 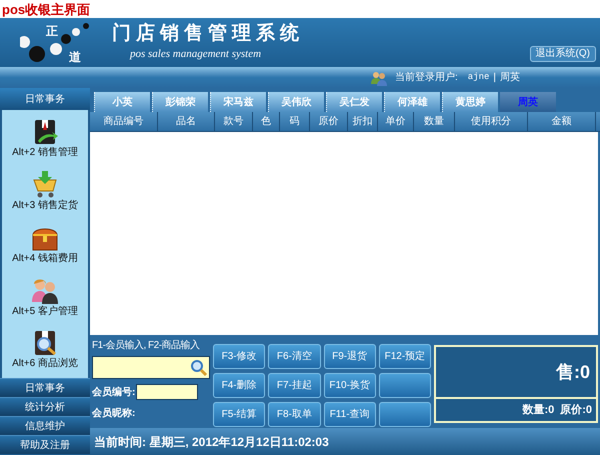 What do you see at coordinates (211, 442) in the screenshot?
I see `current-time: 当前时间: 星期三, 2012年12月12日11:02:03` at bounding box center [211, 442].